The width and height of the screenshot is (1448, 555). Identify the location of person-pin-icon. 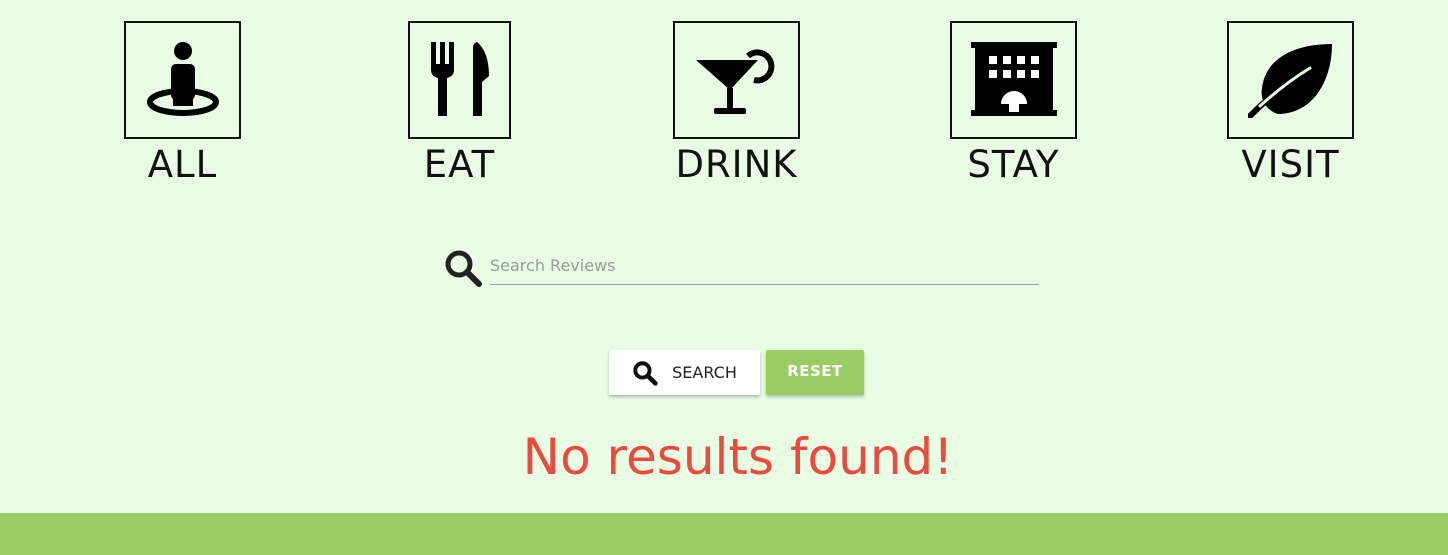
(182, 79).